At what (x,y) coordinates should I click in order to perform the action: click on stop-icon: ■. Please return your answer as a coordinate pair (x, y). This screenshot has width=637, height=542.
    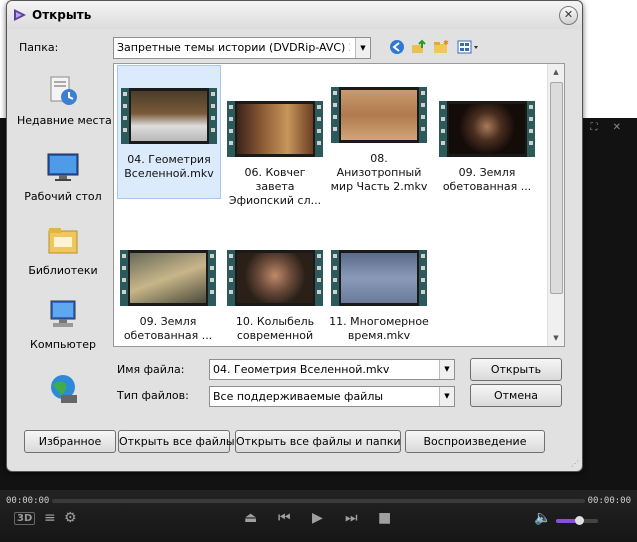
    Looking at the image, I should click on (384, 518).